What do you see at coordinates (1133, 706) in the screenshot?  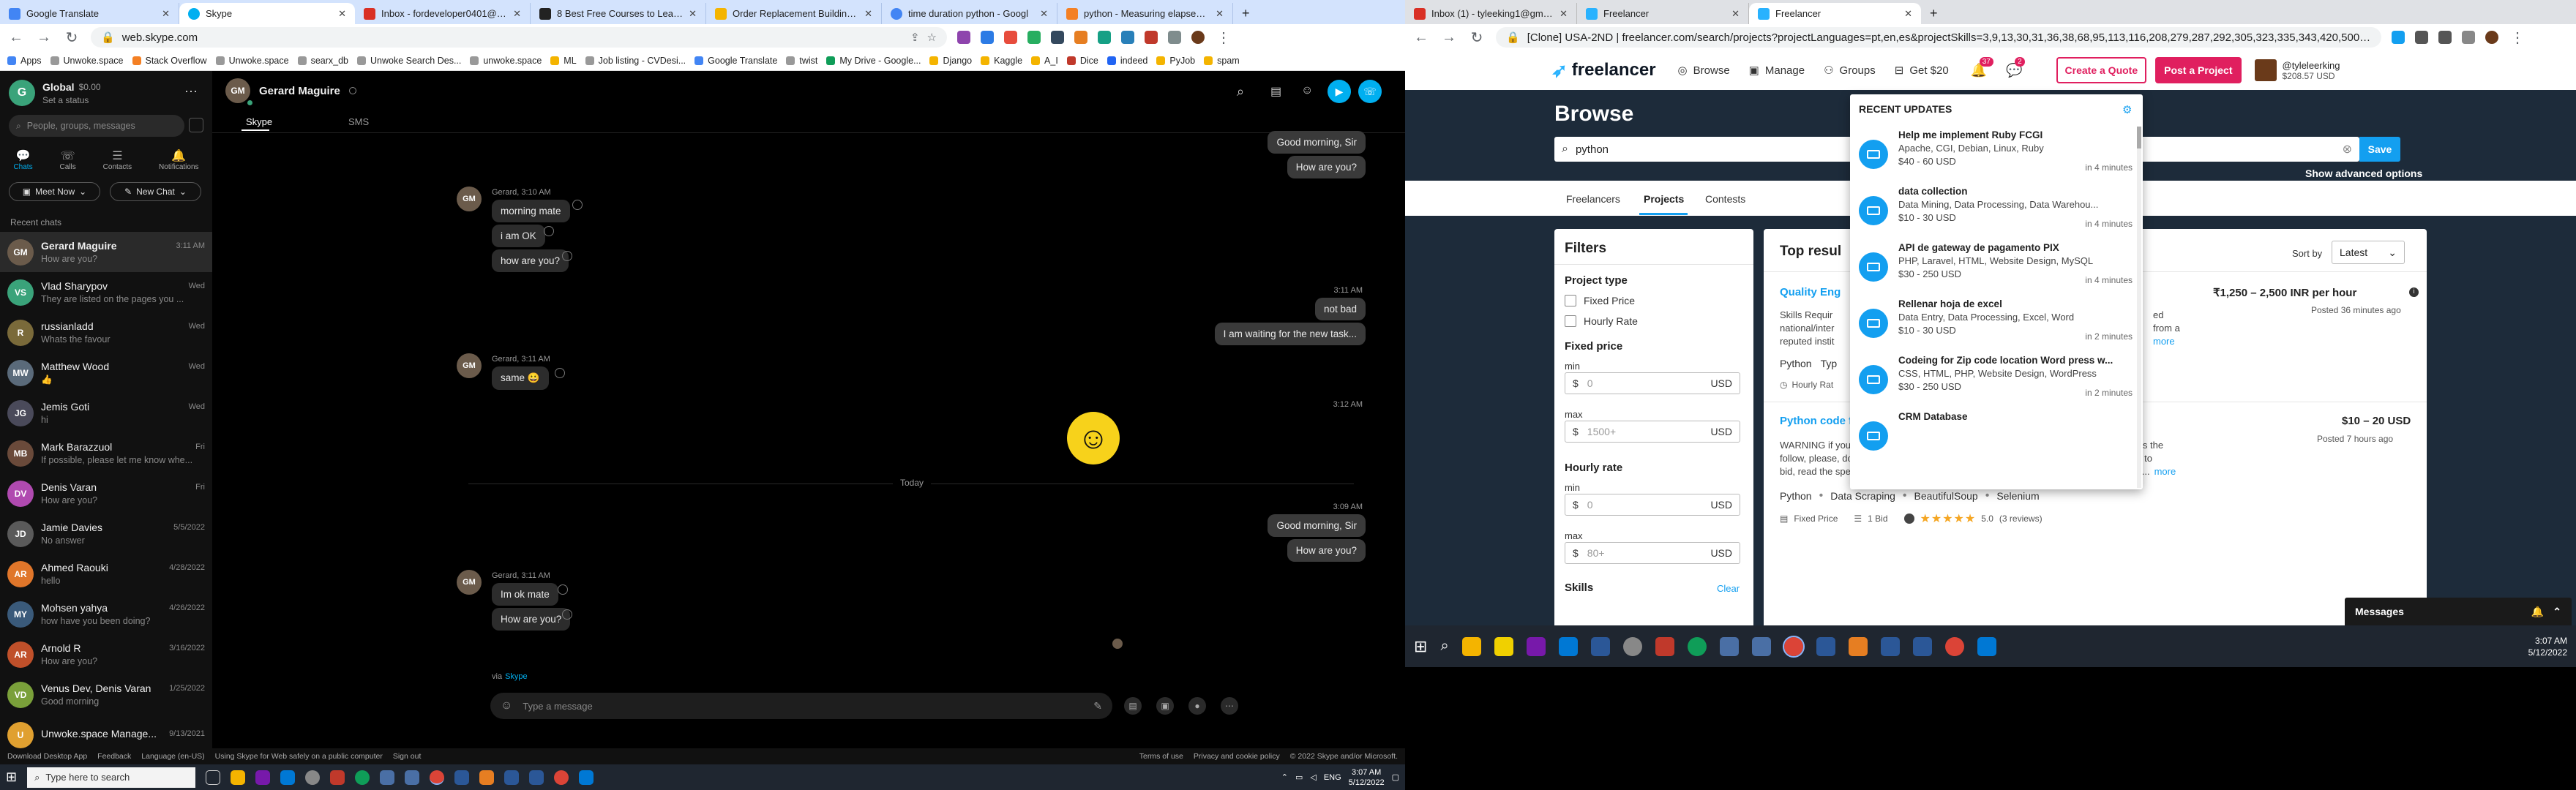 I see `attach-file-icon: ▤` at bounding box center [1133, 706].